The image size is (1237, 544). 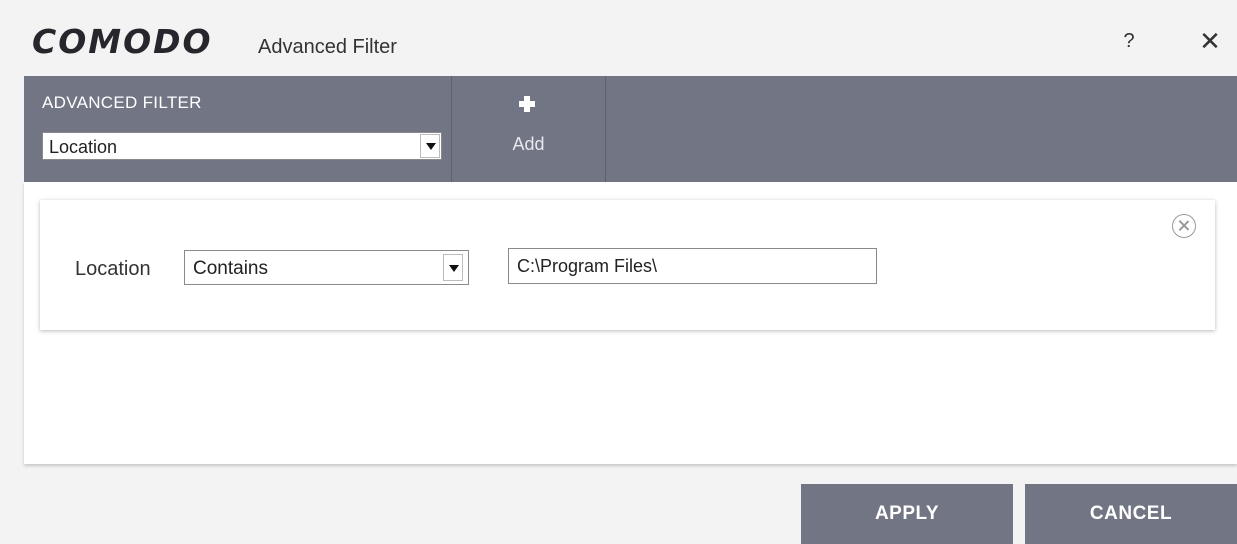 What do you see at coordinates (692, 266) in the screenshot?
I see `rule-value-input` at bounding box center [692, 266].